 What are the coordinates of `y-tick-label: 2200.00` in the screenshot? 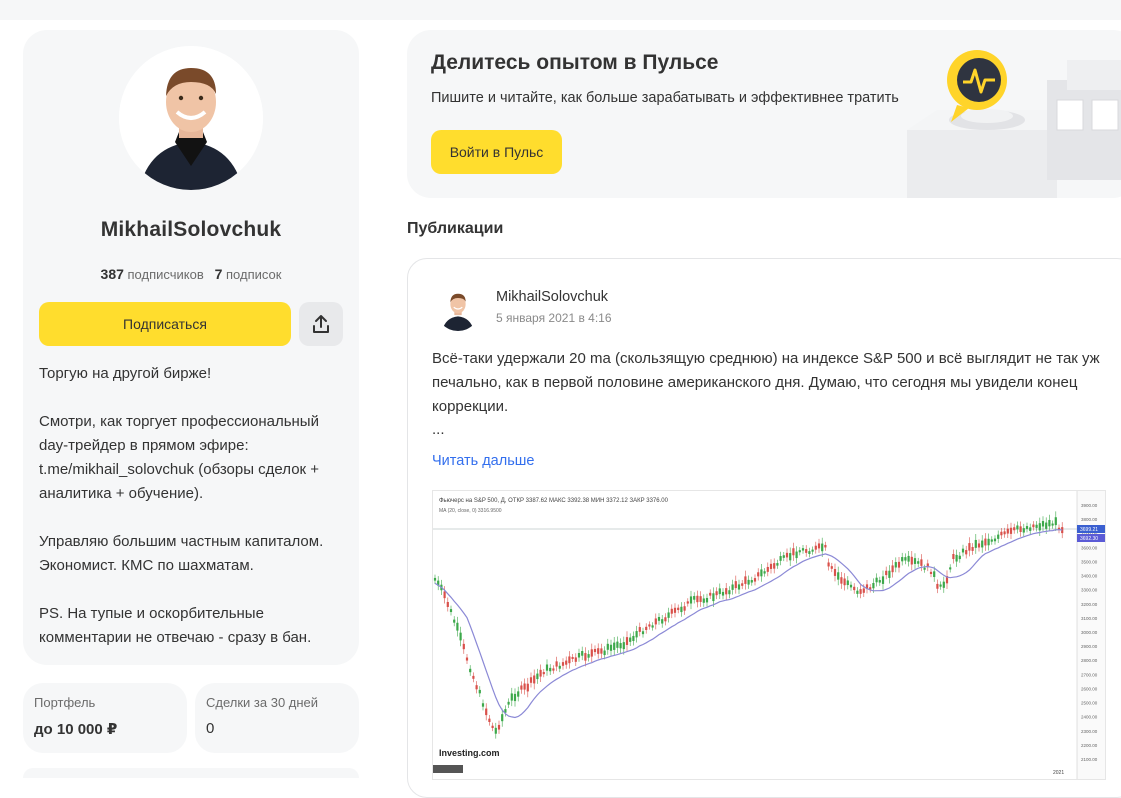 It's located at (1089, 745).